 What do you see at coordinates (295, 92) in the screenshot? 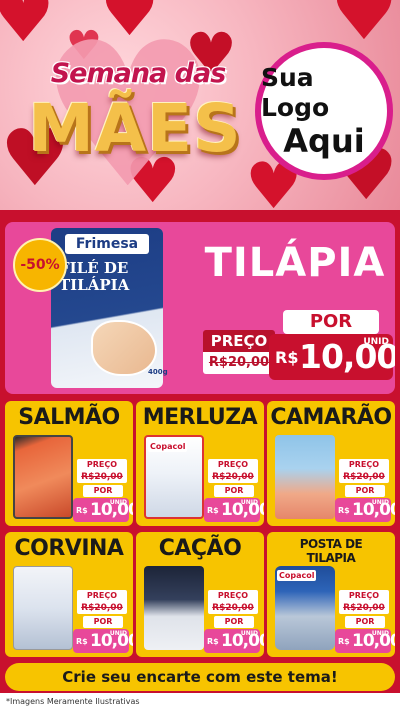
I see `logo-text-line1: Sua Logo` at bounding box center [295, 92].